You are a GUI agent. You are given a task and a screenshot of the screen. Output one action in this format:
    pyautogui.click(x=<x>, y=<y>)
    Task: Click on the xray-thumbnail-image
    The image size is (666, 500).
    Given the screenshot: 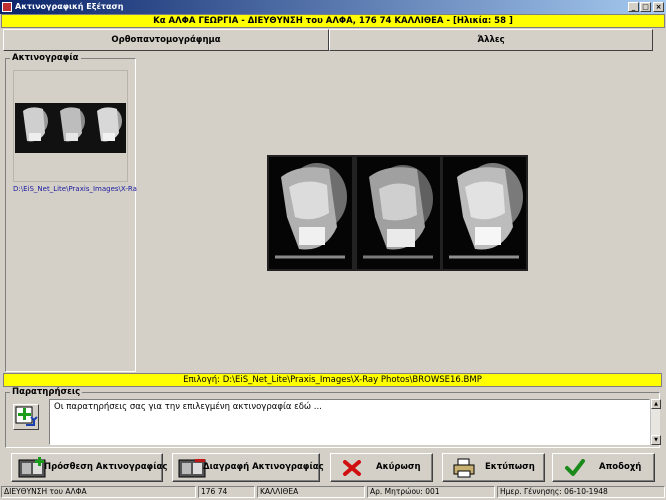 What is the action you would take?
    pyautogui.click(x=70, y=126)
    